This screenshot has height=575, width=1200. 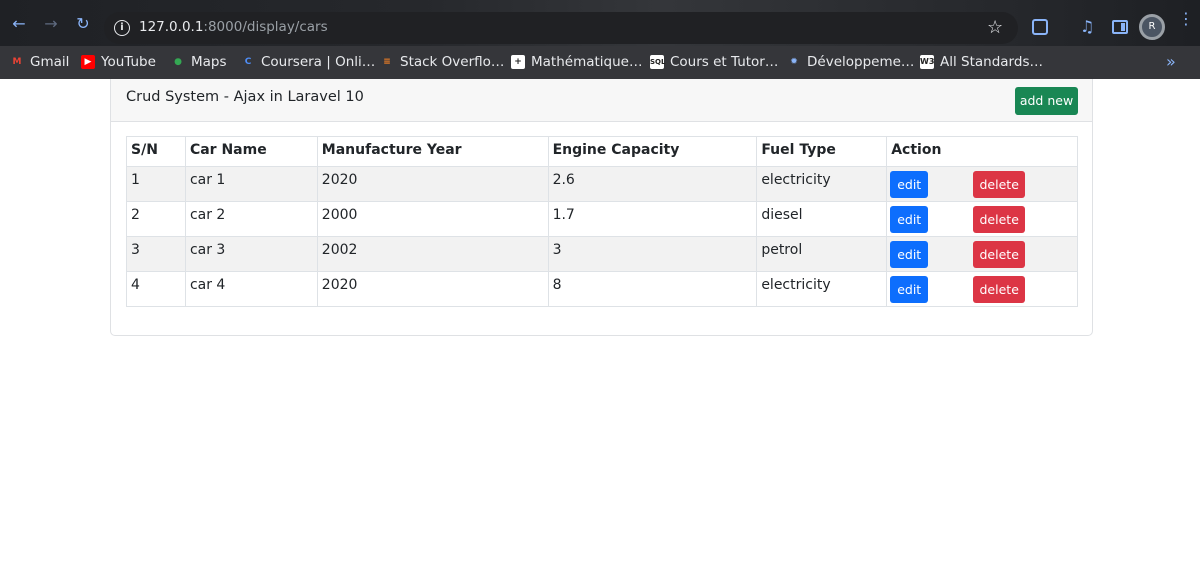 I want to click on column-header: Car Name, so click(x=251, y=151).